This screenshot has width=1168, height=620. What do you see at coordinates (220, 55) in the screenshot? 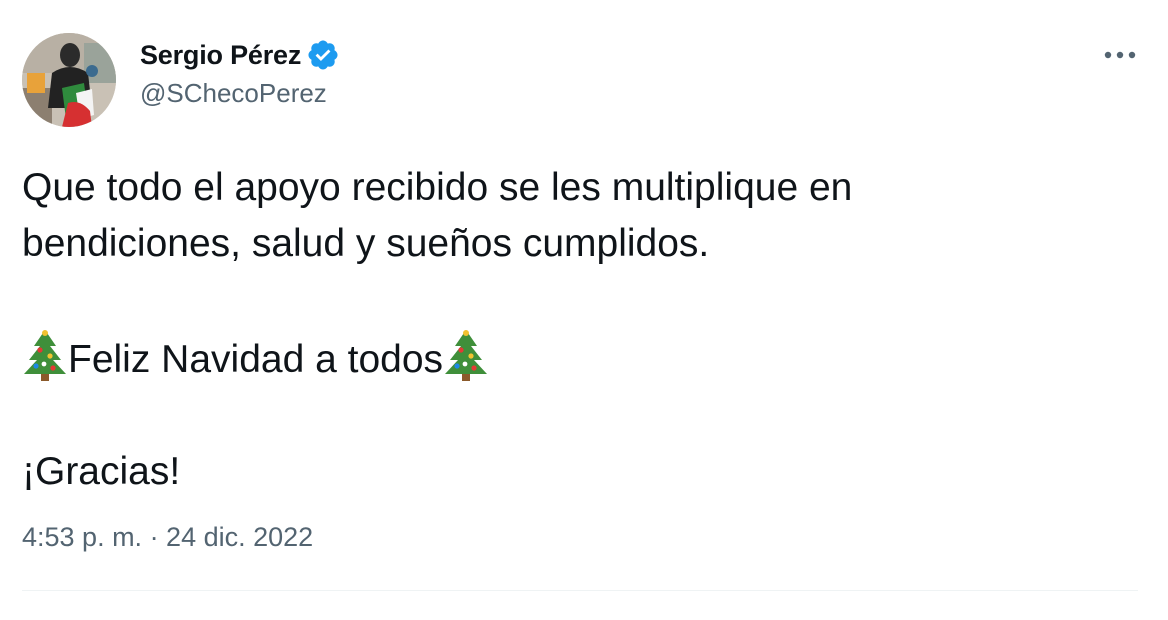
I see `display-name: Sergio Pérez` at bounding box center [220, 55].